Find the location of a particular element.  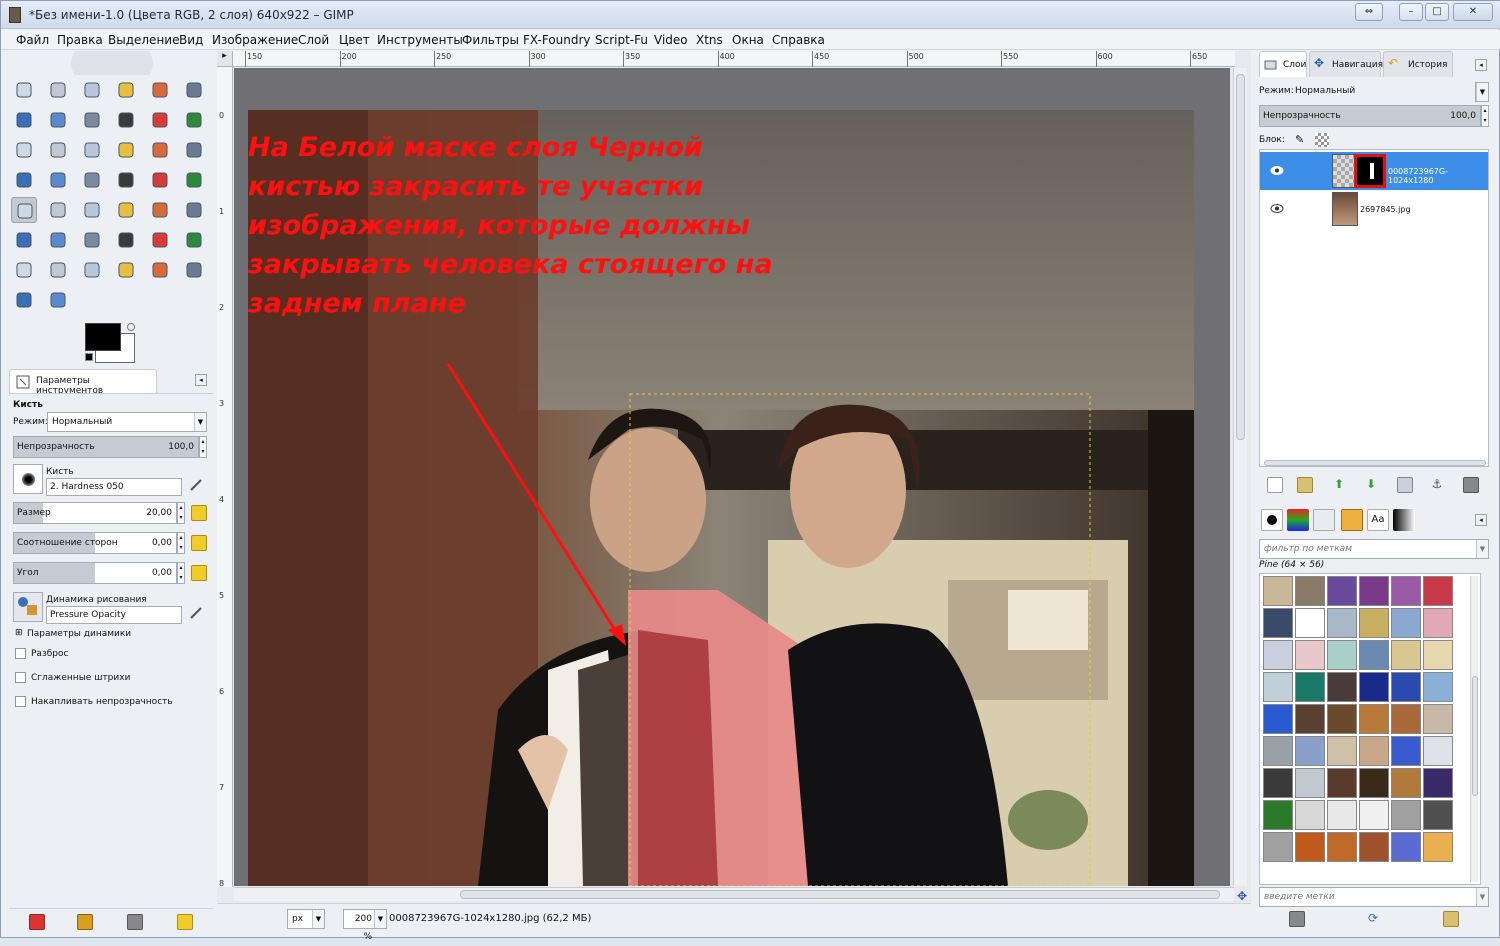

align-tool-icon is located at coordinates (24, 150).